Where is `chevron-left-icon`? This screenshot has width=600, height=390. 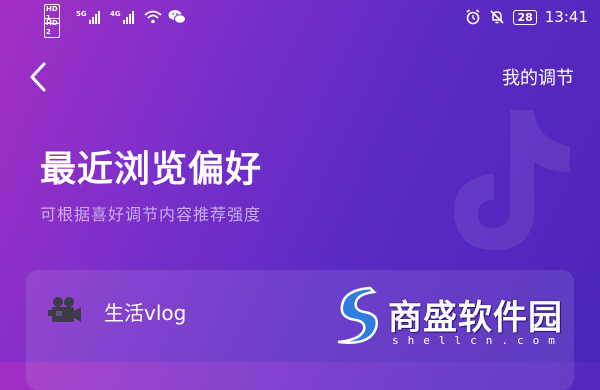 chevron-left-icon is located at coordinates (38, 77).